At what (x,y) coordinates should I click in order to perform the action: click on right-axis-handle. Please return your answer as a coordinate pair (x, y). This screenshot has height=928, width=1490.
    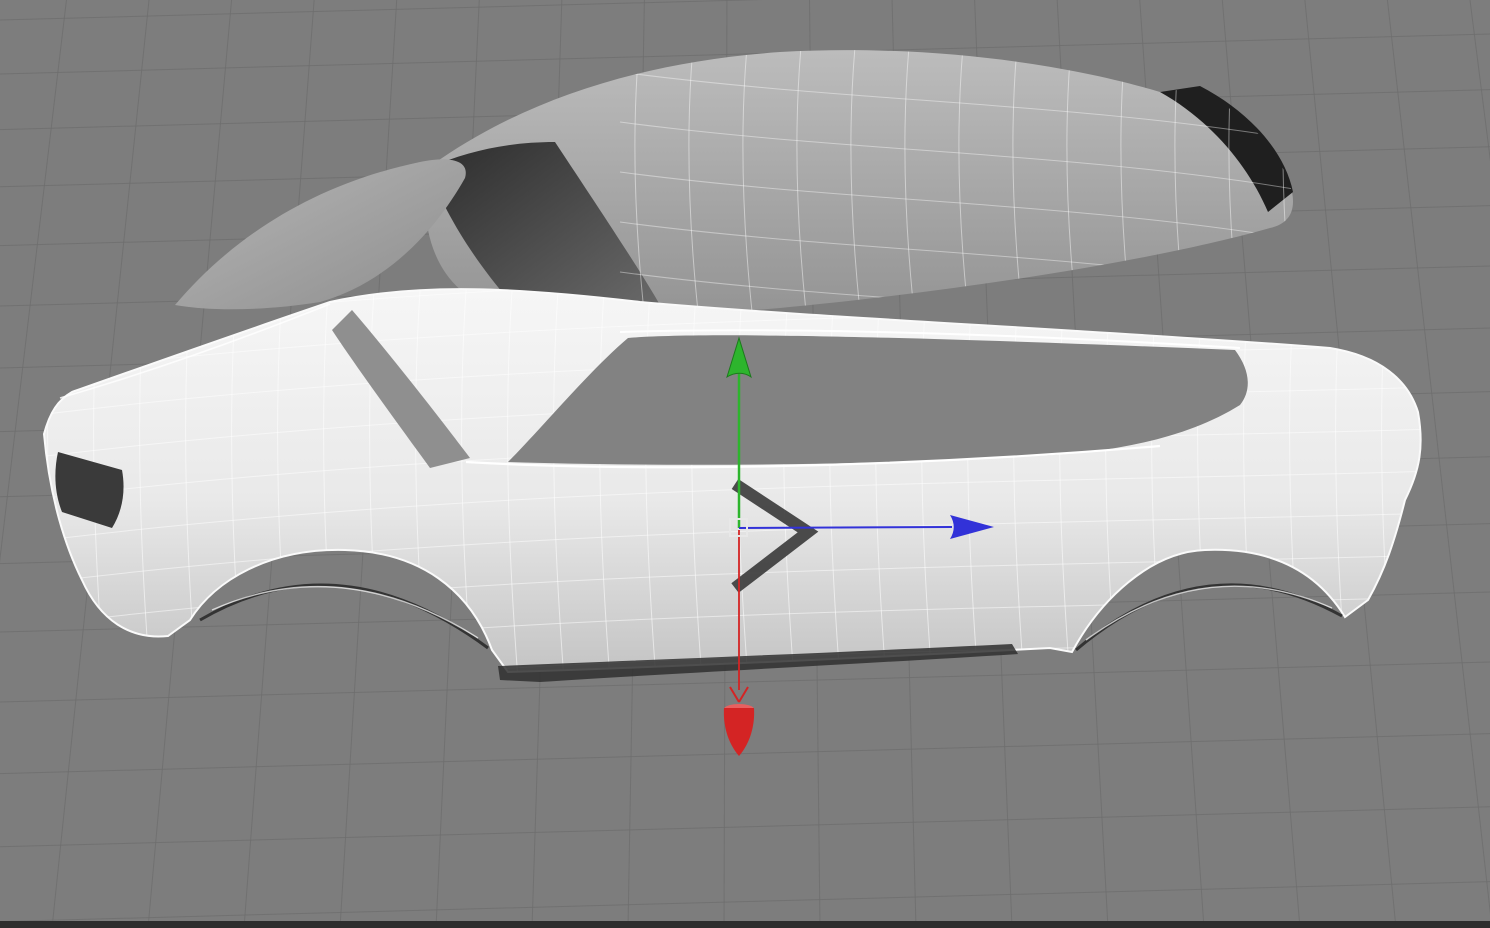
    Looking at the image, I should click on (845, 527).